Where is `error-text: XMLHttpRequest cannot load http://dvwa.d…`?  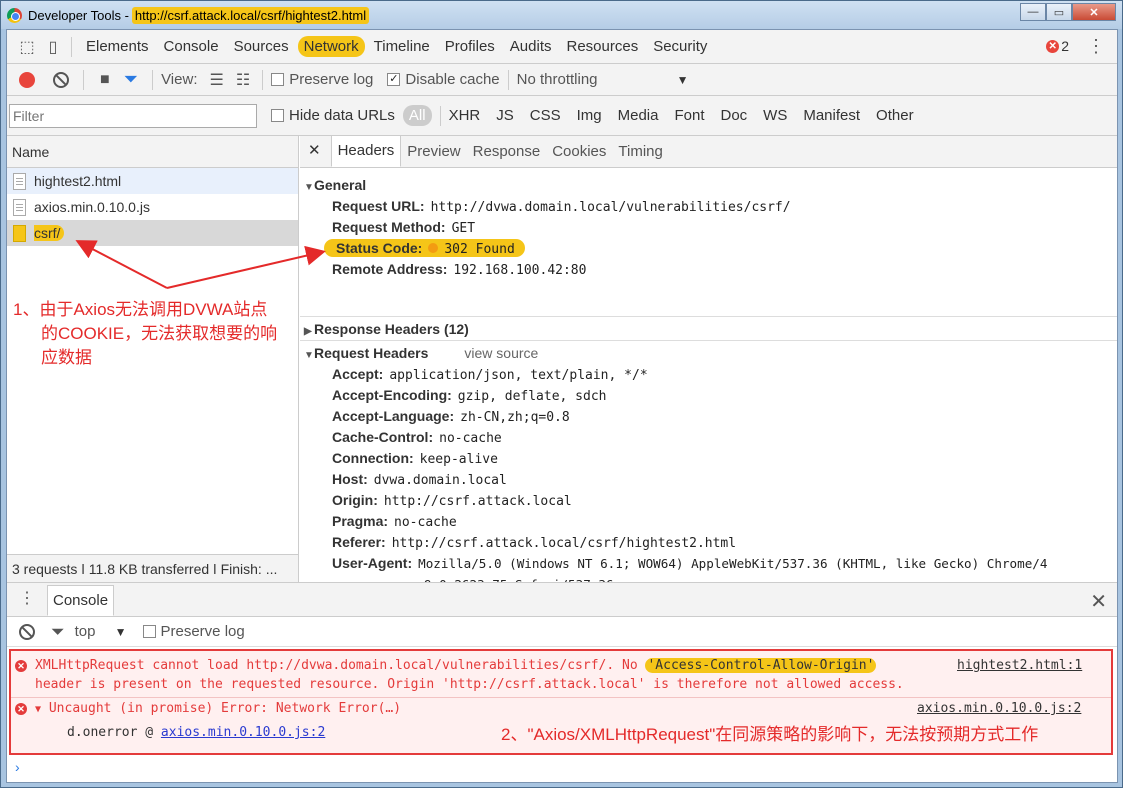
error-text: XMLHttpRequest cannot load http://dvwa.d… is located at coordinates (340, 665).